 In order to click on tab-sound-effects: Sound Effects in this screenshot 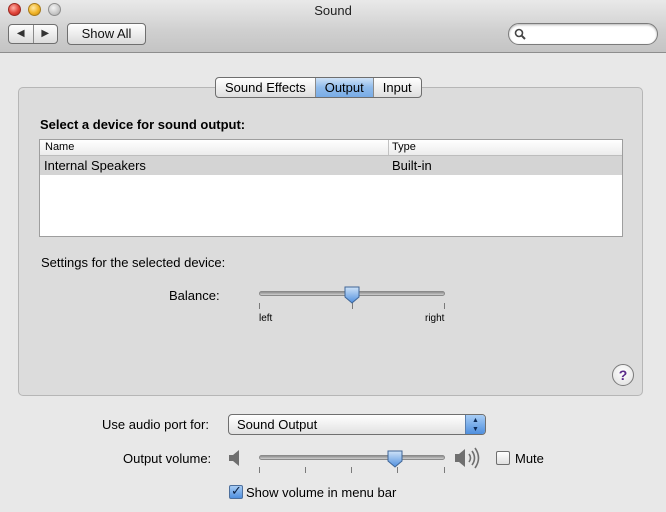, I will do `click(266, 87)`.